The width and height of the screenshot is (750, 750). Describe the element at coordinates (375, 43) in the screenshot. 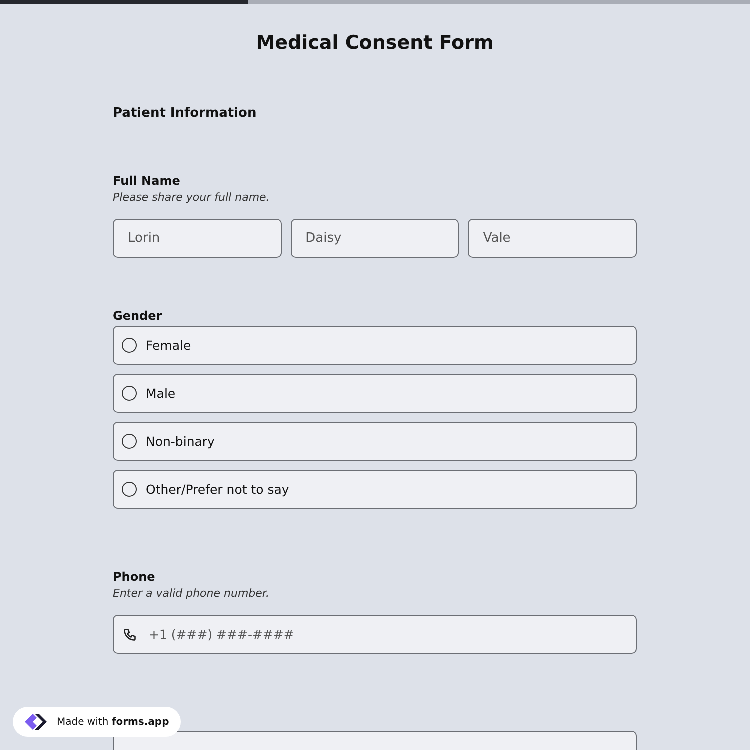

I see `form-title: Medical Consent Form` at that location.